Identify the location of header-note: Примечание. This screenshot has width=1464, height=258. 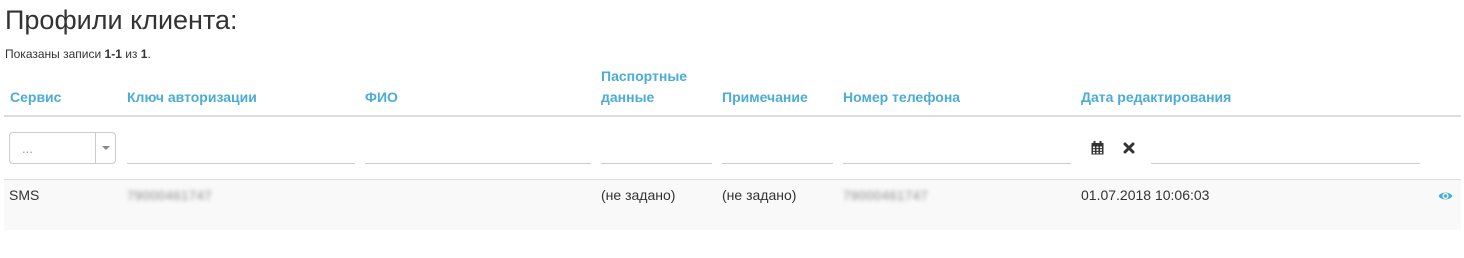
(777, 91).